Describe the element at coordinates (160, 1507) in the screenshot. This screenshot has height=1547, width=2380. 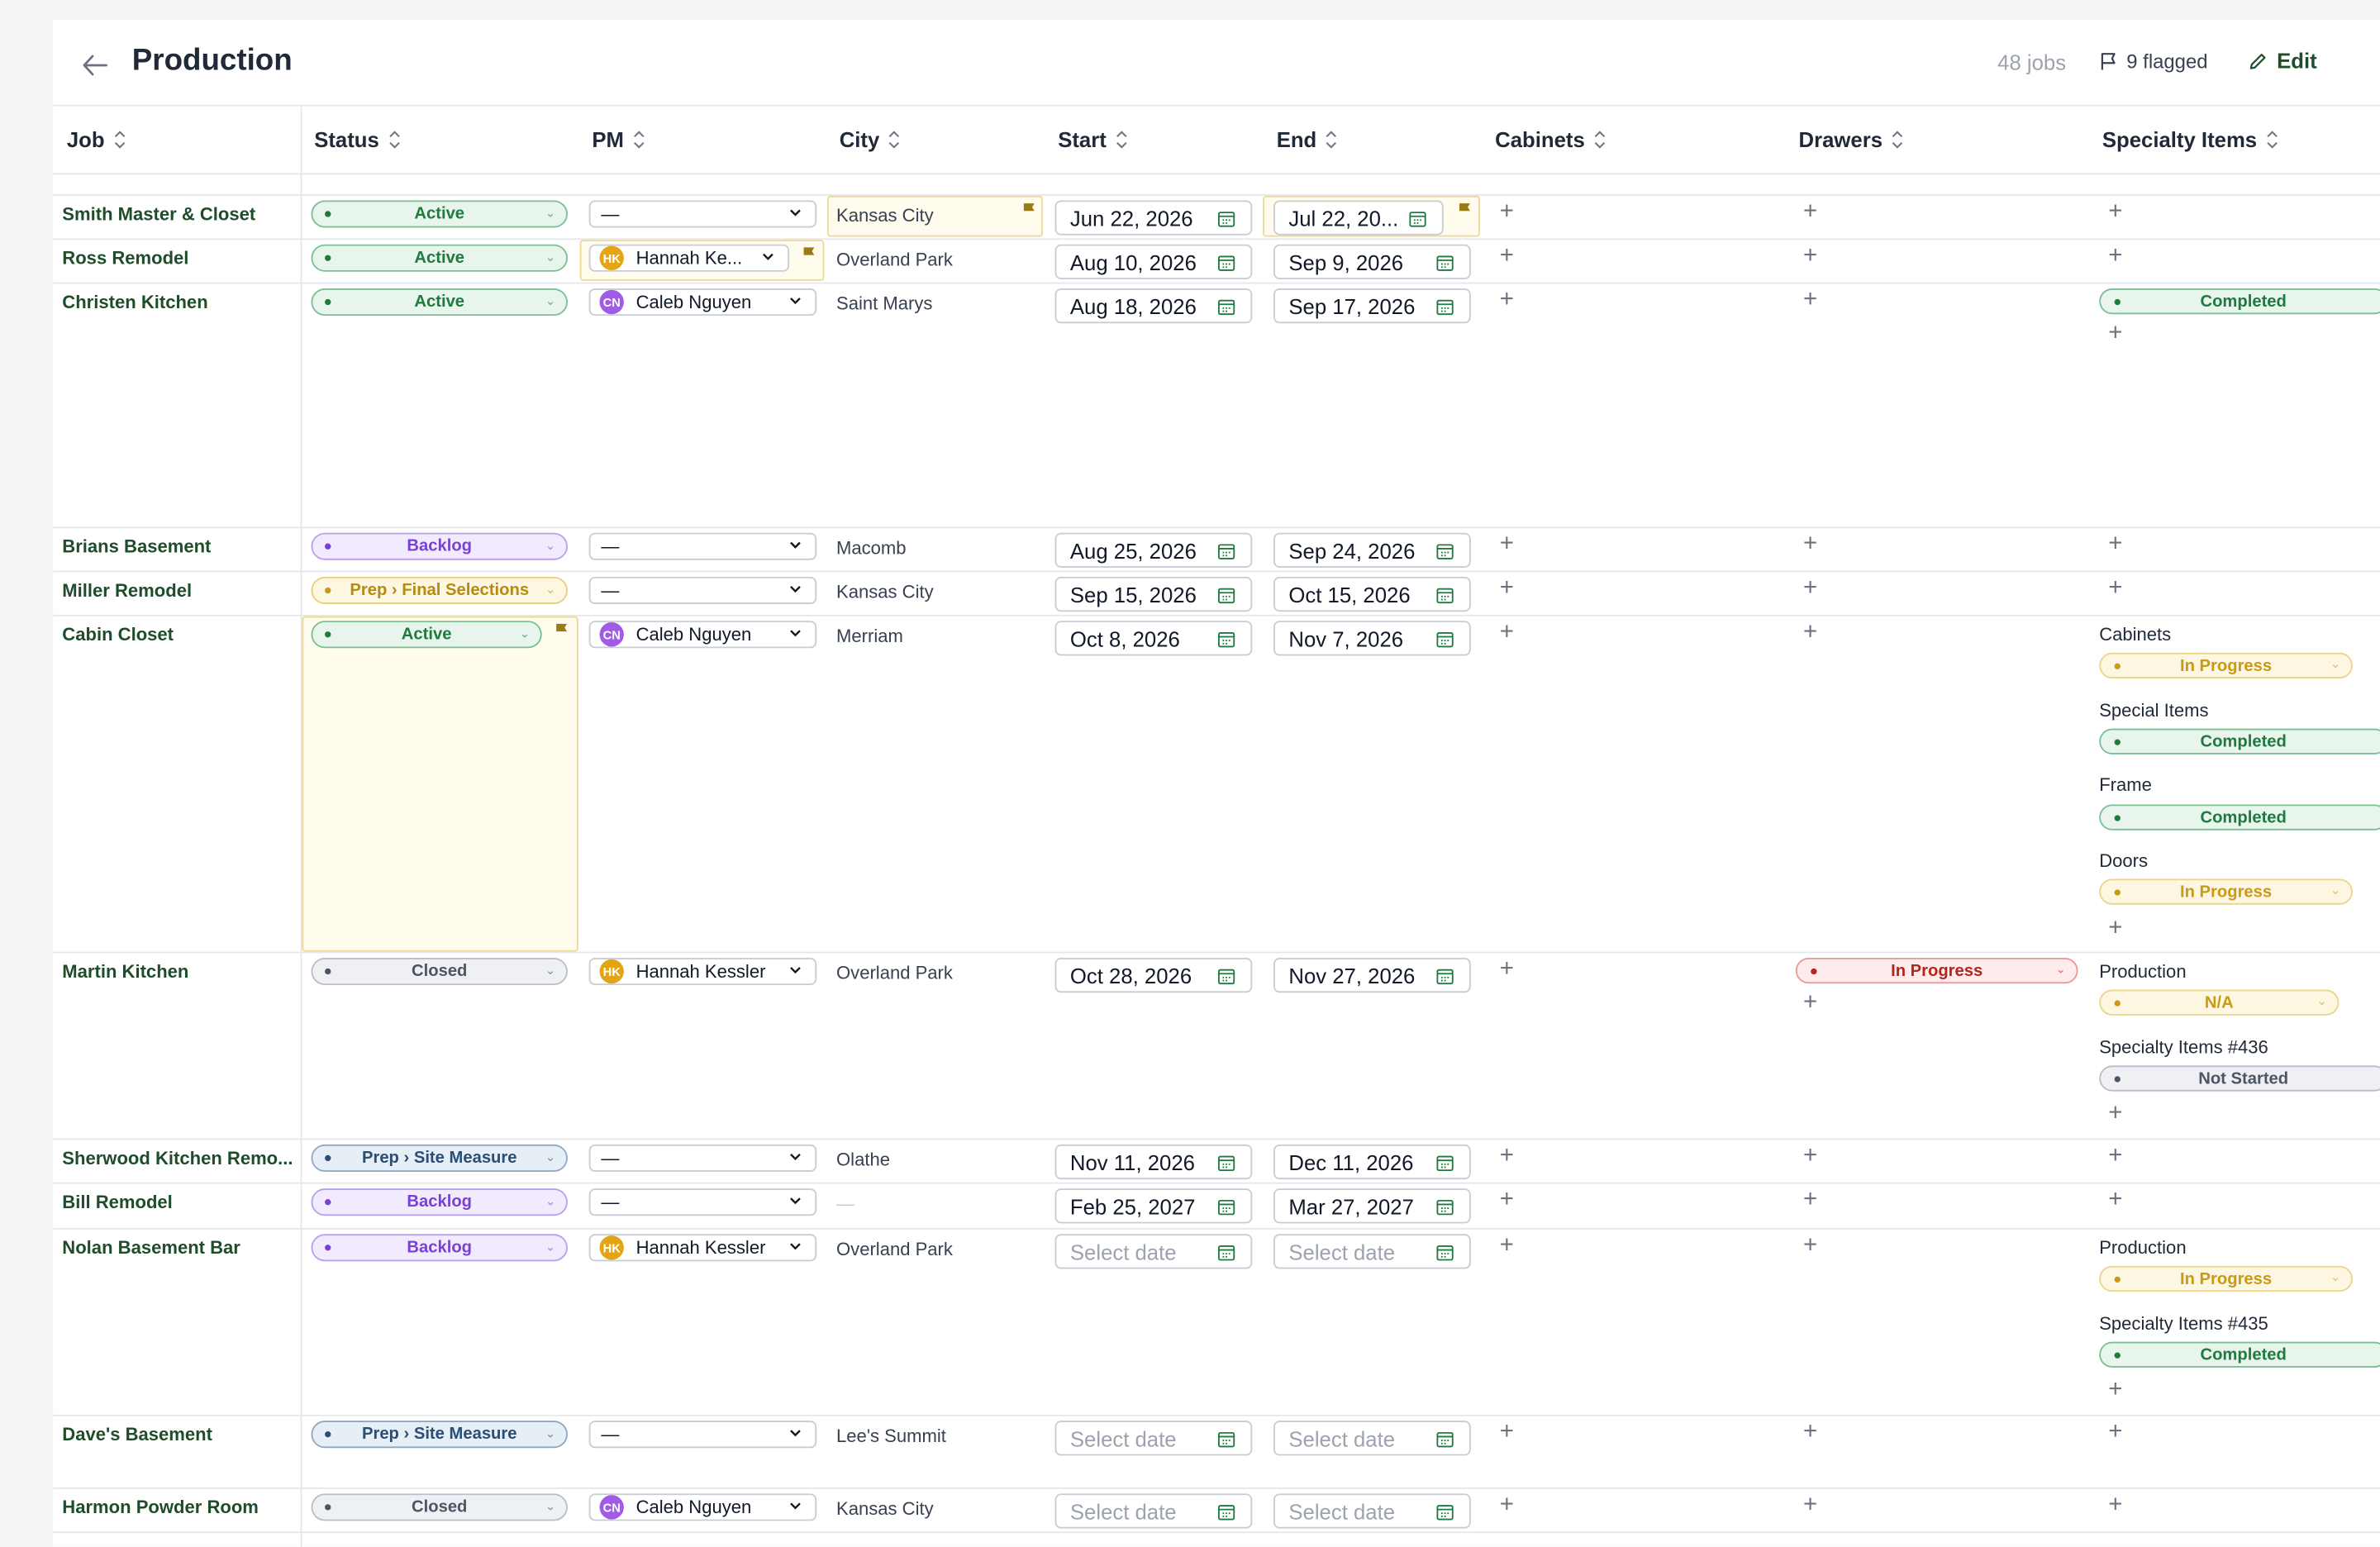
I see `job-name: Harmon Powder Room` at that location.